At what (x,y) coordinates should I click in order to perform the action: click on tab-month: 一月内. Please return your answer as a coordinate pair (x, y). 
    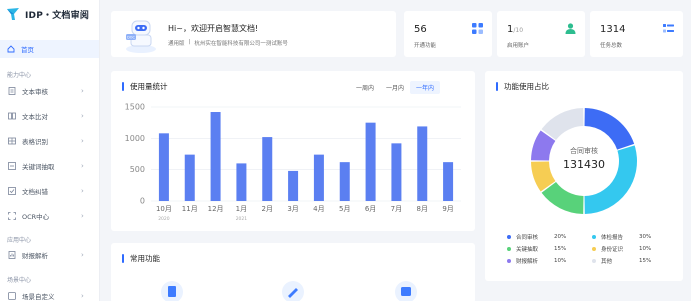
    Looking at the image, I should click on (395, 87).